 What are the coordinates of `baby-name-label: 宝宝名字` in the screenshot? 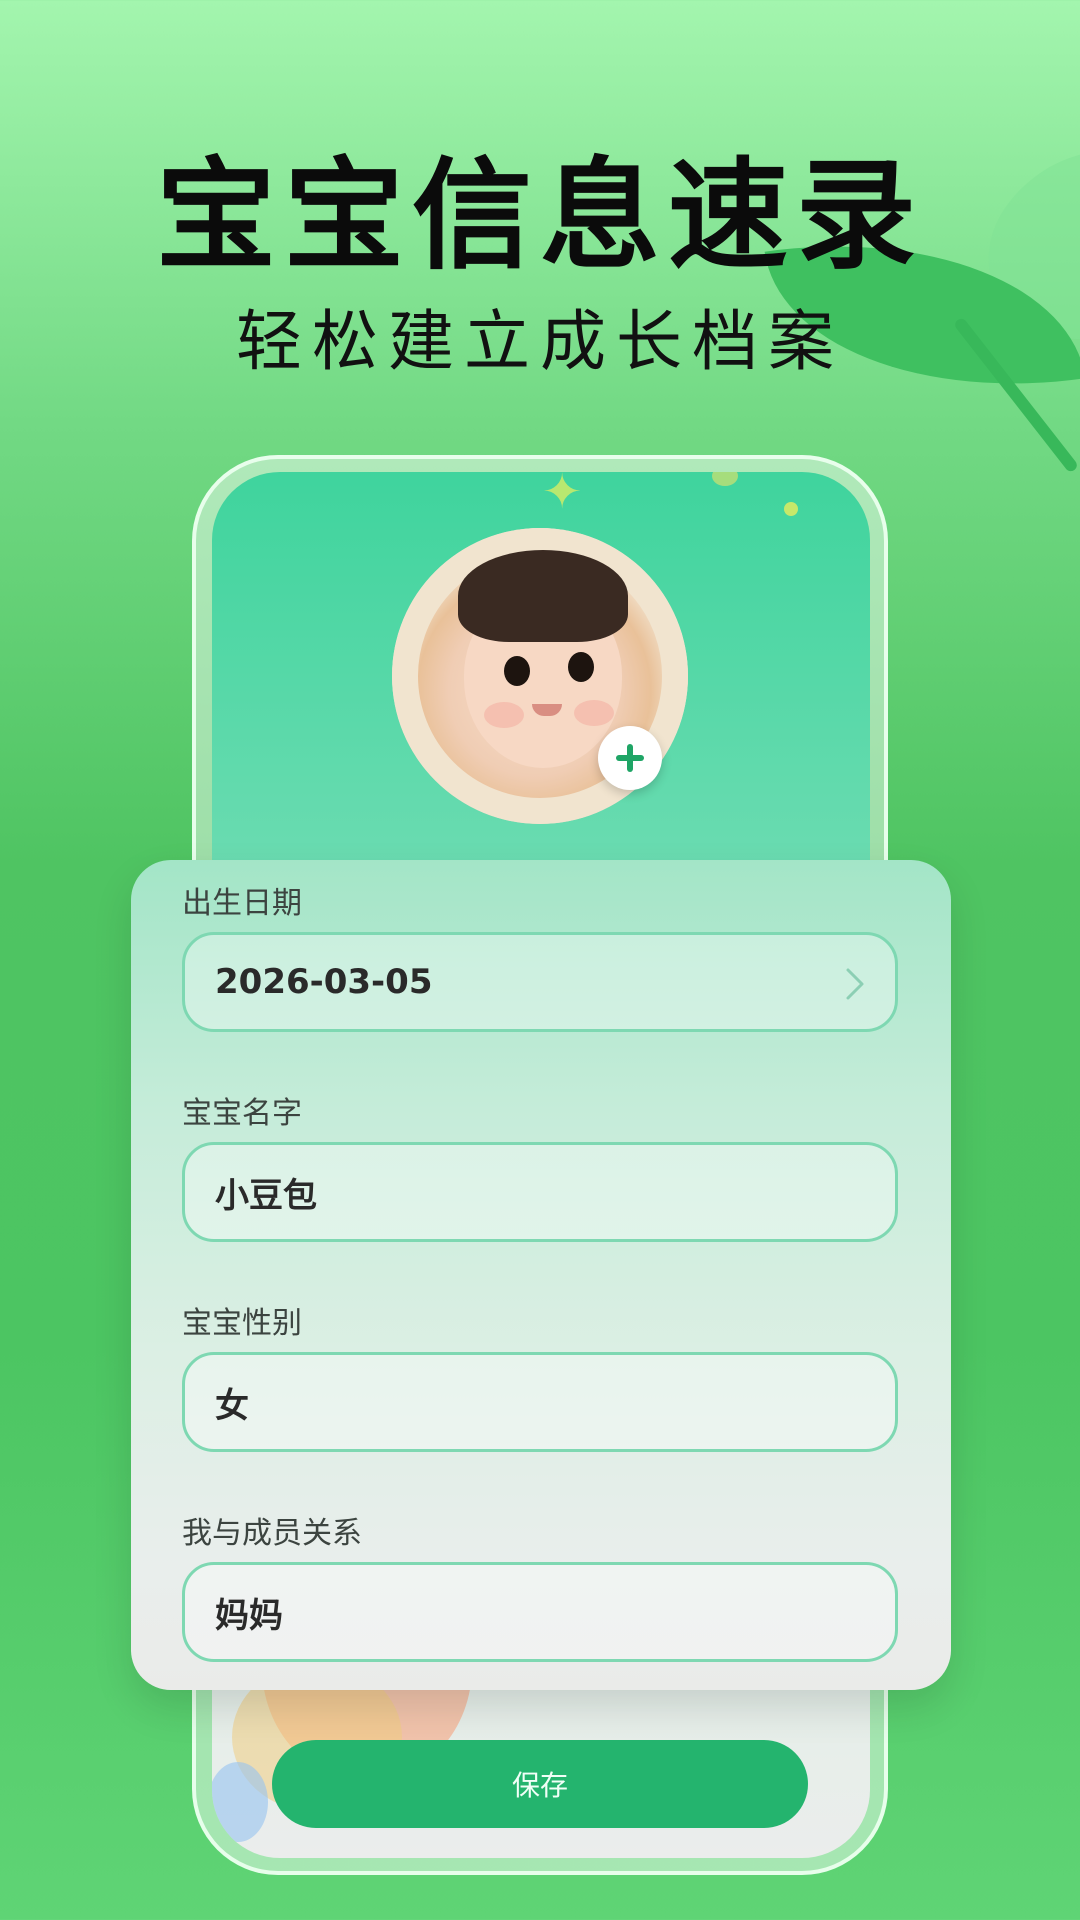 It's located at (242, 1113).